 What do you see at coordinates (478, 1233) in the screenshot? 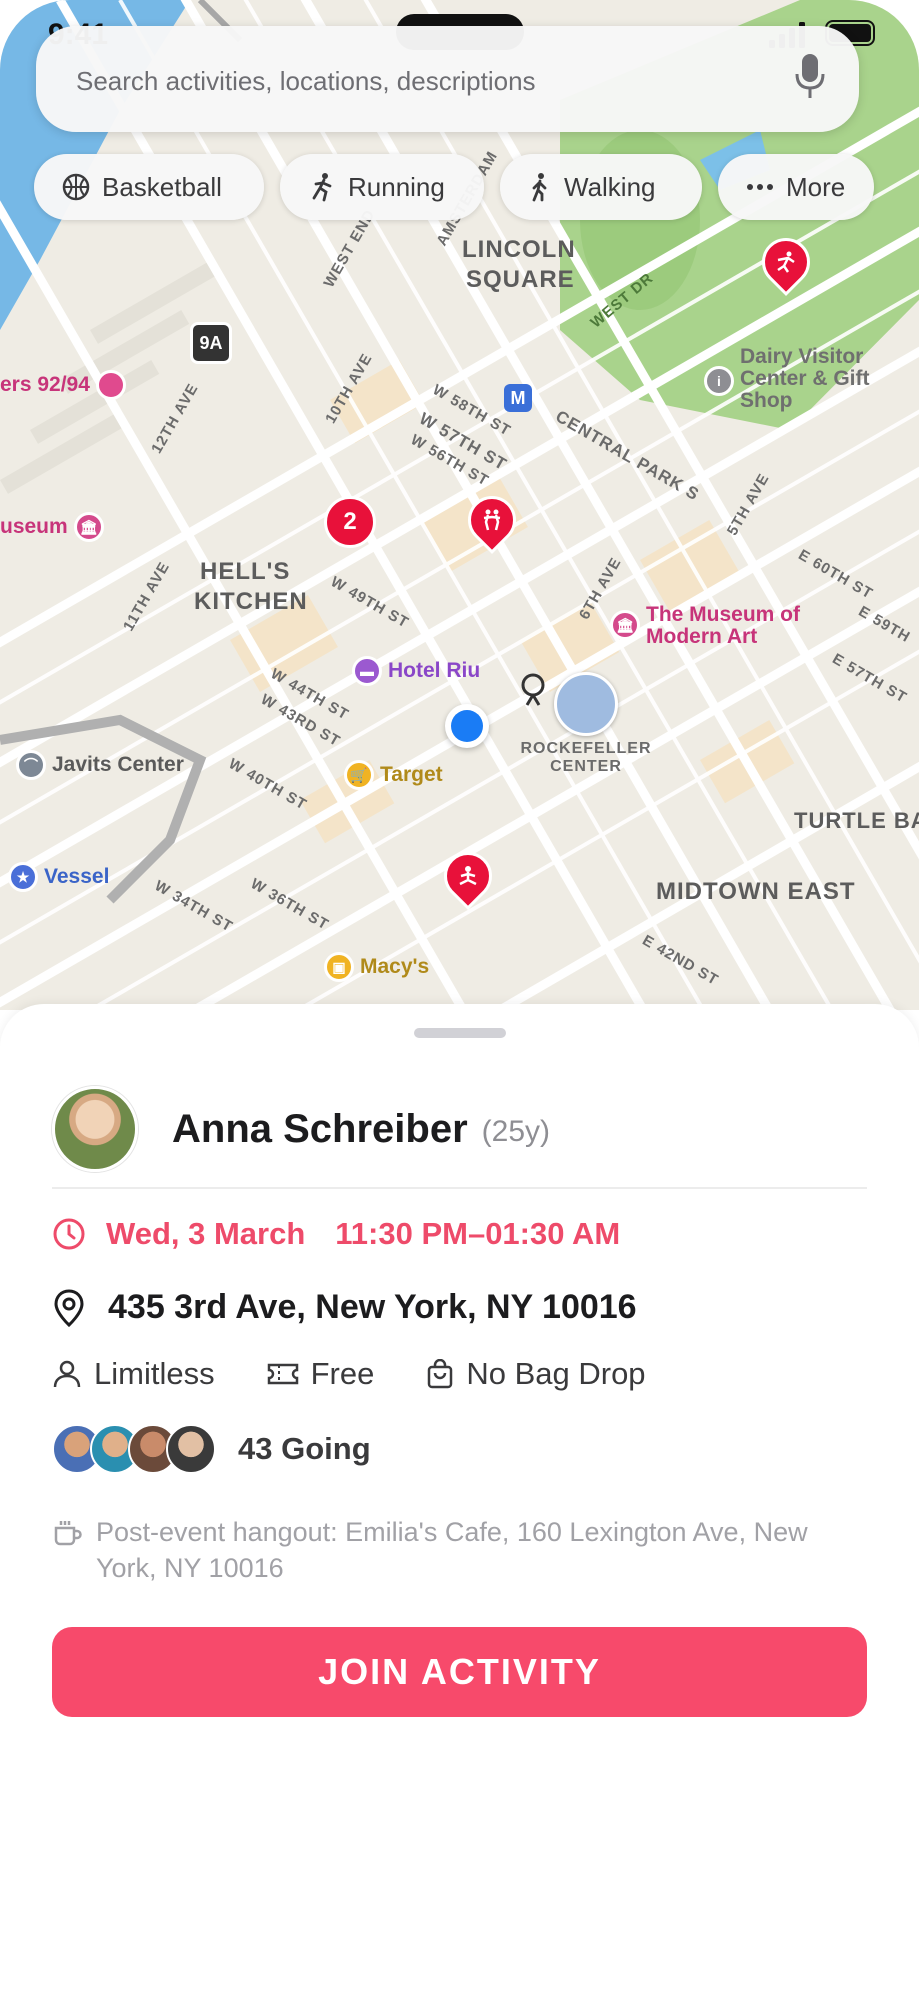
I see `event-time: 11:30 PM–01:30 AM` at bounding box center [478, 1233].